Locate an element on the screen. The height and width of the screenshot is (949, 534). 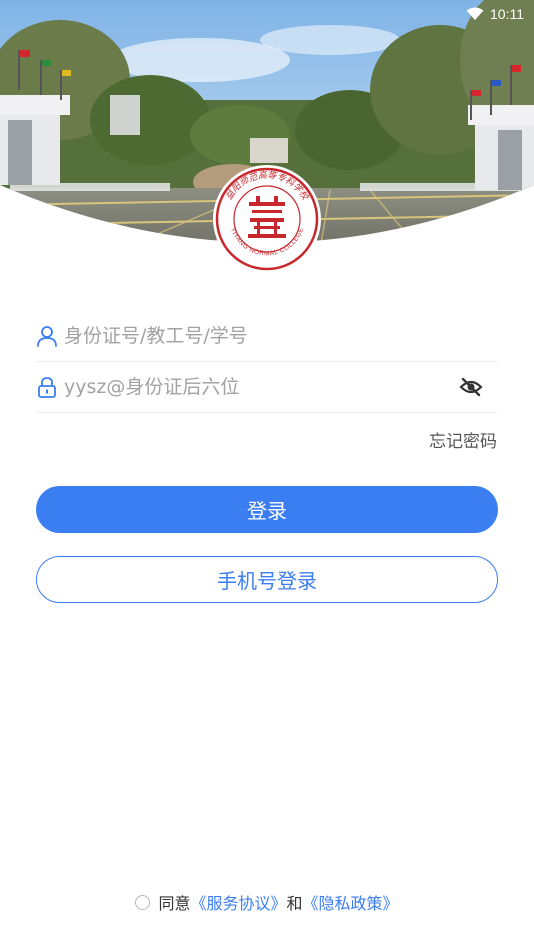
password-field is located at coordinates (267, 387).